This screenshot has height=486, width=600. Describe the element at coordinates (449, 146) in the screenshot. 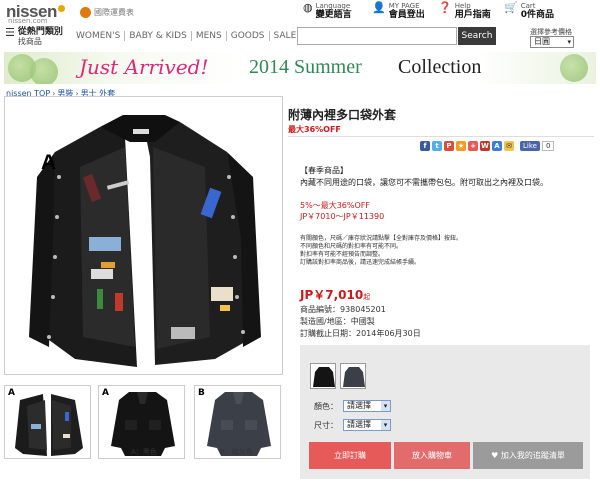

I see `plurk-icon: P` at that location.